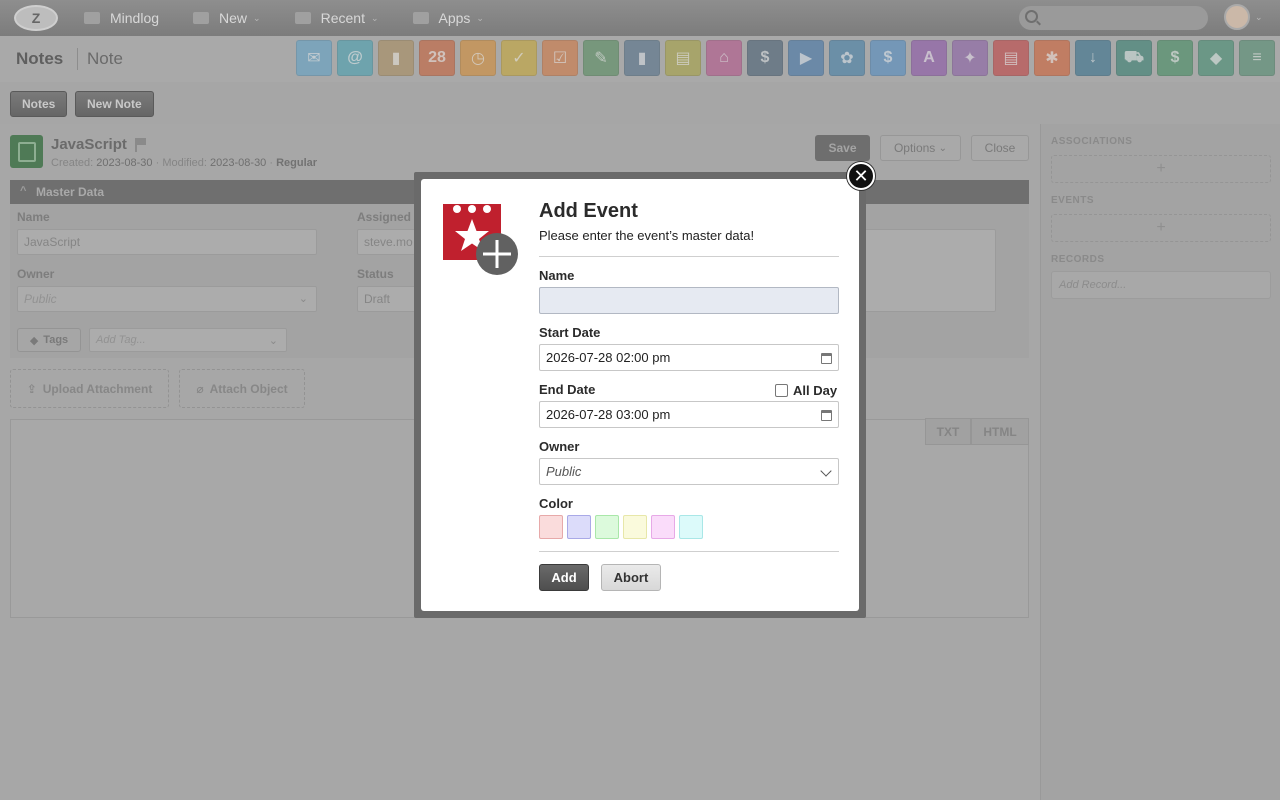 Image resolution: width=1280 pixels, height=800 pixels. What do you see at coordinates (564, 577) in the screenshot?
I see `add-button: Add` at bounding box center [564, 577].